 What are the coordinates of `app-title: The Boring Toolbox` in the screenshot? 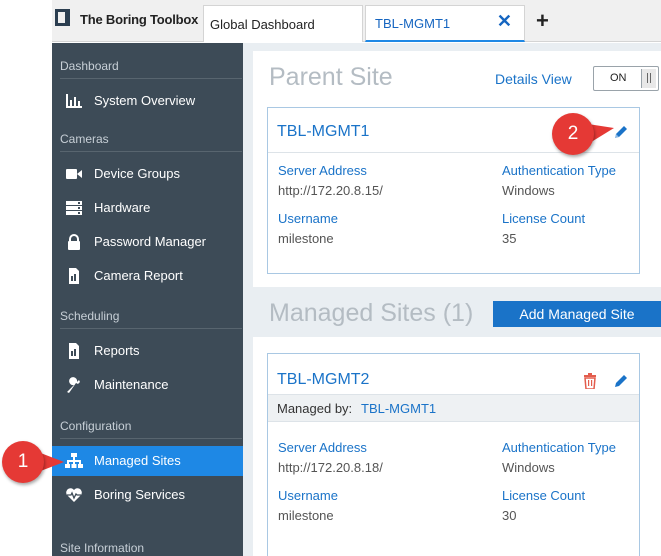 It's located at (139, 19).